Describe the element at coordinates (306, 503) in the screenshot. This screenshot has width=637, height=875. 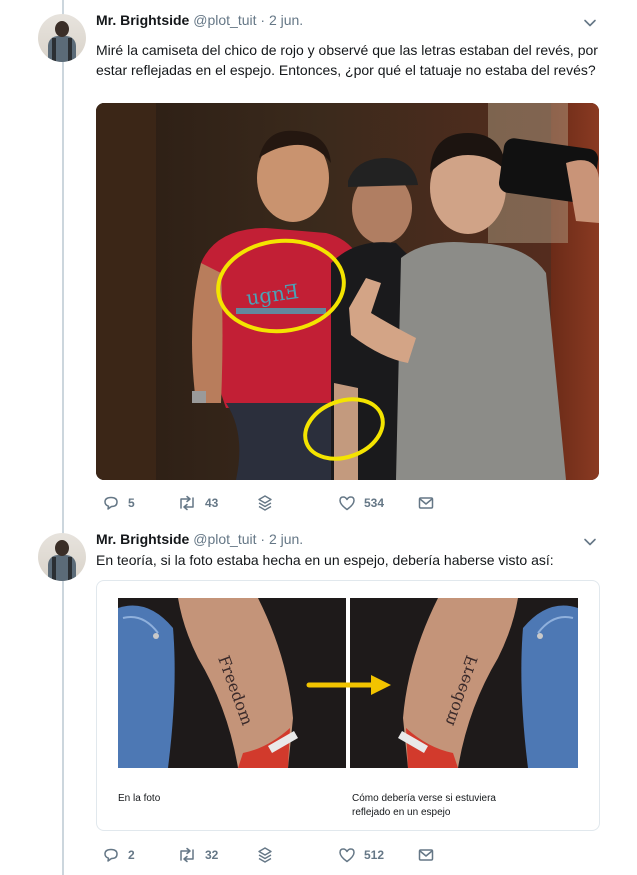
I see `tweet-actions: 5 43 534` at that location.